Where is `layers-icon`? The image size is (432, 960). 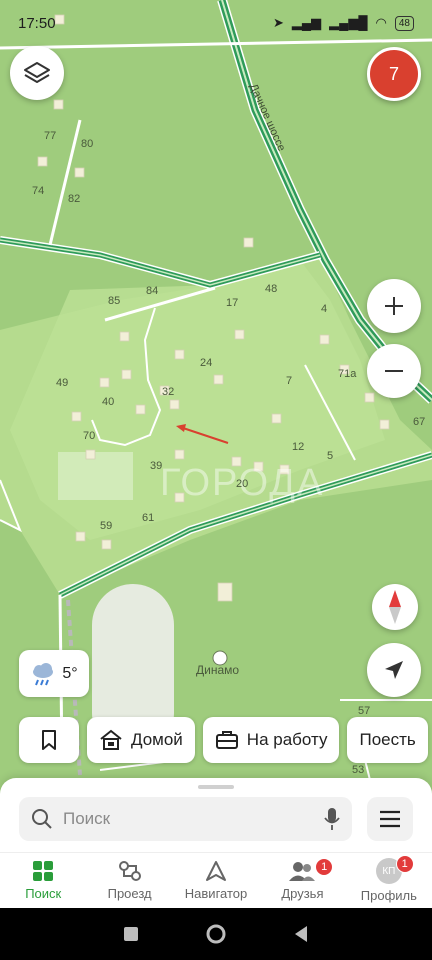 layers-icon is located at coordinates (37, 72).